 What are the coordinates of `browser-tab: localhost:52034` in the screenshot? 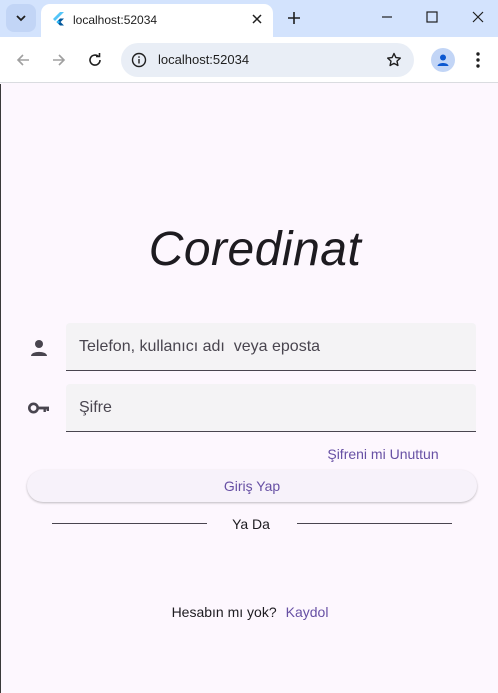 It's located at (157, 20).